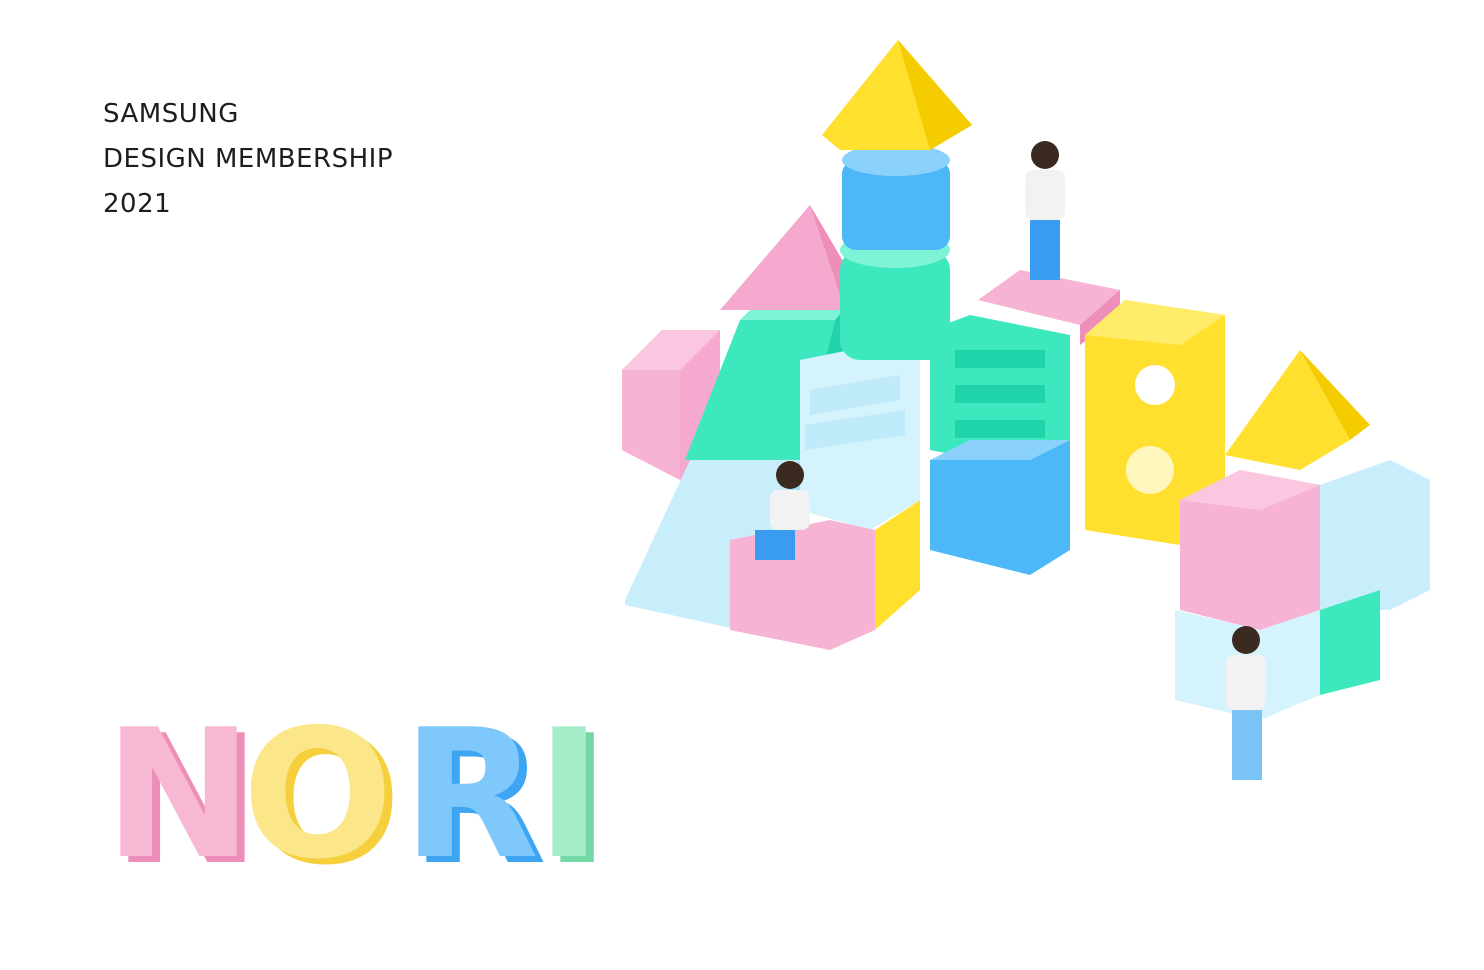  Describe the element at coordinates (1000, 507) in the screenshot. I see `blue-block` at that location.